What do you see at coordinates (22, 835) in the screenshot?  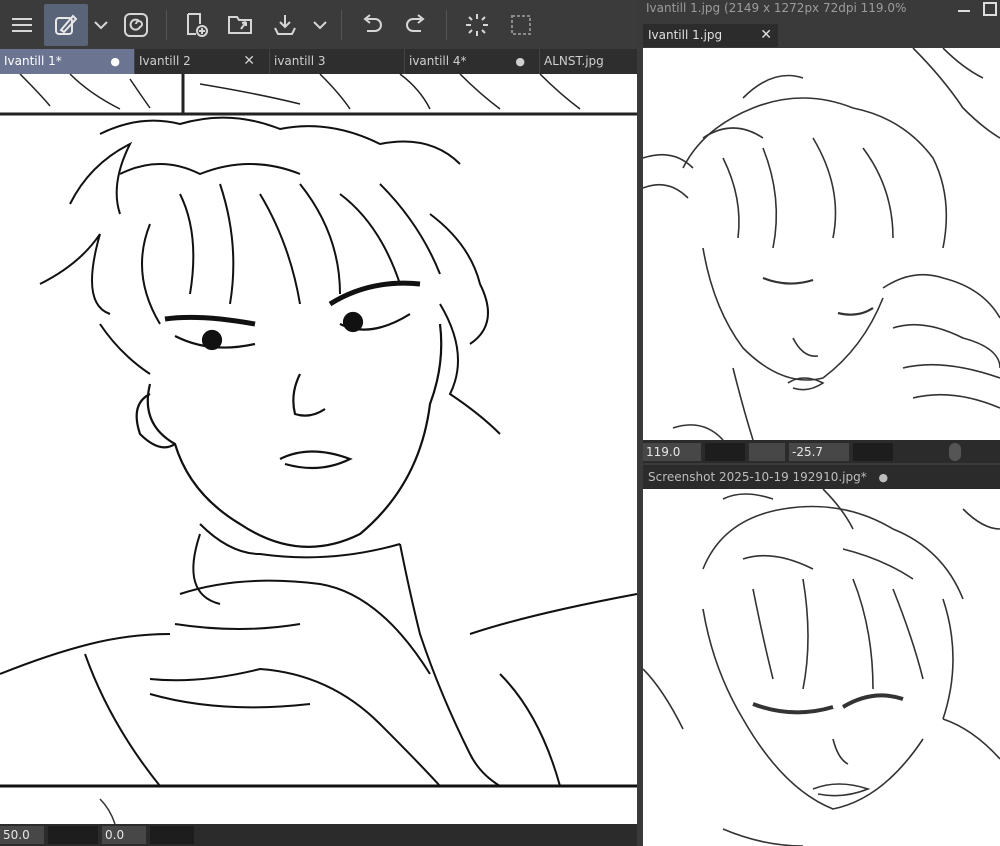 I see `zoom-field: 50.0` at bounding box center [22, 835].